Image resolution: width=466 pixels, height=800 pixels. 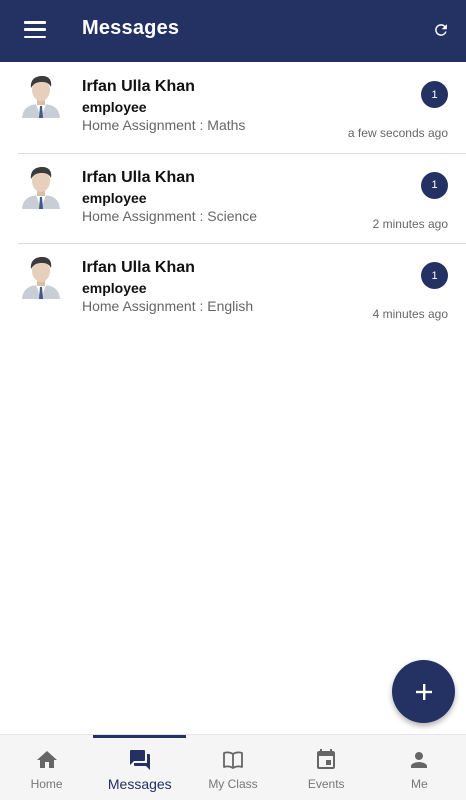 I want to click on book-icon, so click(x=233, y=760).